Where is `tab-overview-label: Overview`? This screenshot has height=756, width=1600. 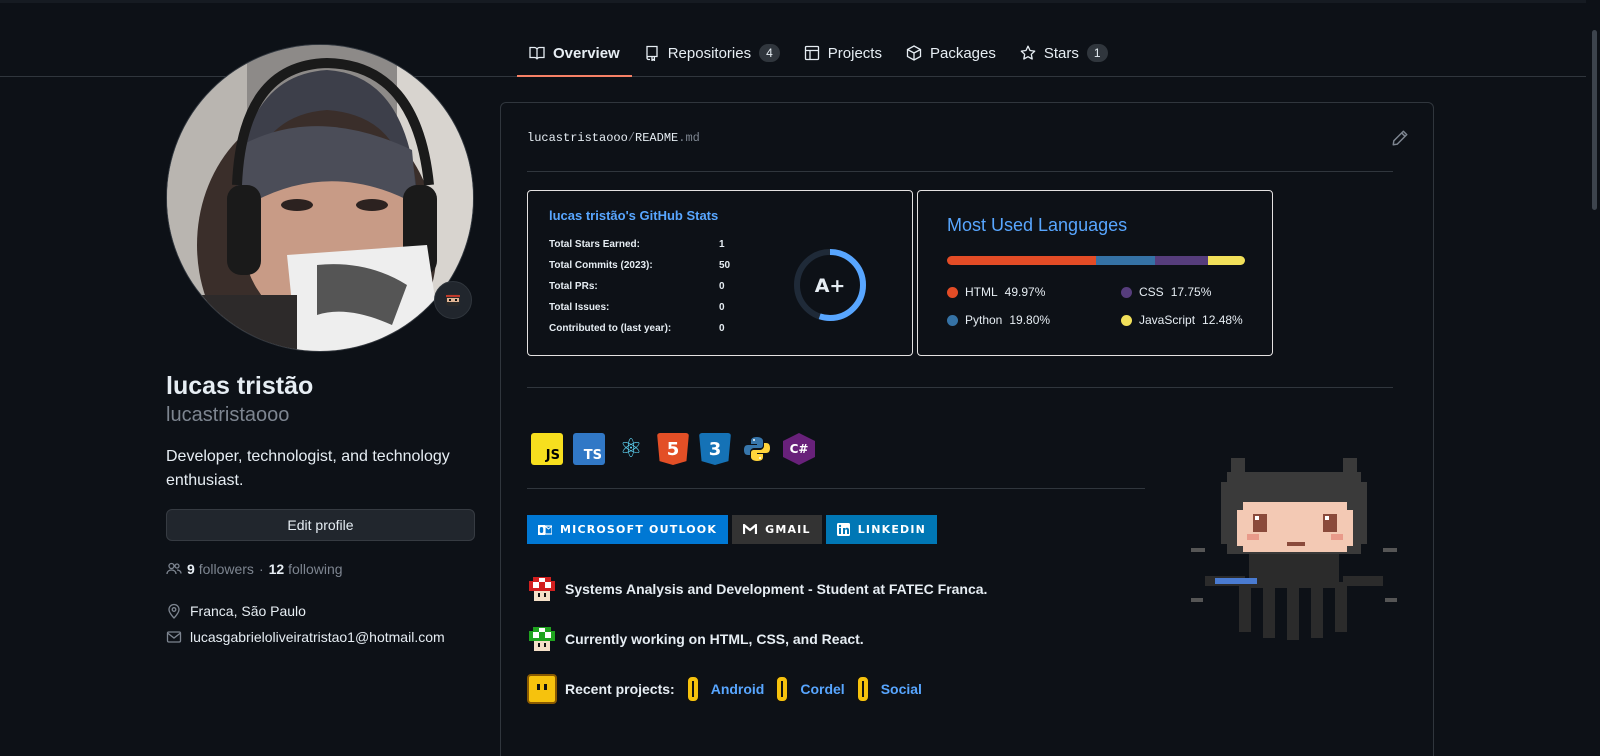
tab-overview-label: Overview is located at coordinates (586, 53).